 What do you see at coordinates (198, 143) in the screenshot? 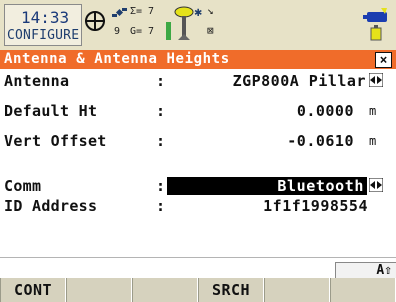
I see `vert-offset-row: Vert Offset : -0.0610 m` at bounding box center [198, 143].